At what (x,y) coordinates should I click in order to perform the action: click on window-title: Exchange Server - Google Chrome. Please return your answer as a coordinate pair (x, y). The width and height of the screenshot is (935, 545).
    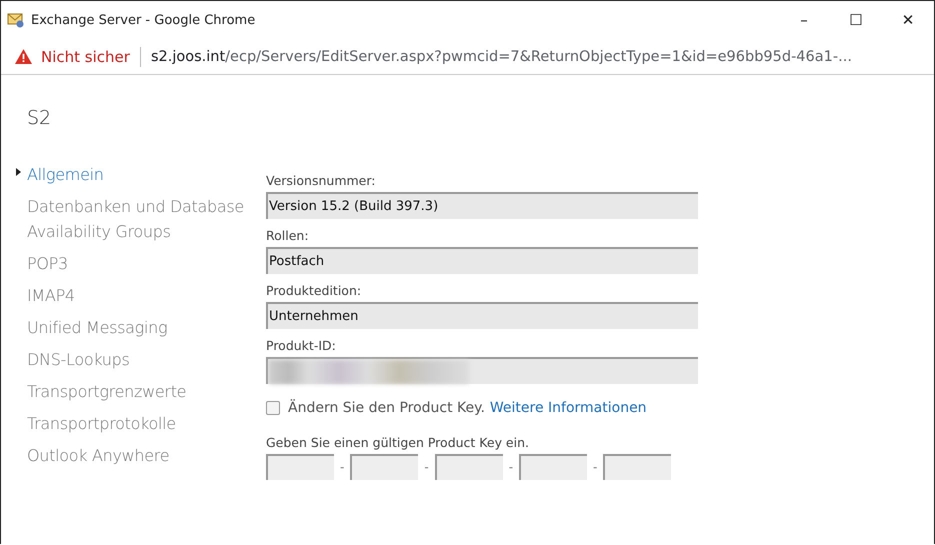
    Looking at the image, I should click on (143, 20).